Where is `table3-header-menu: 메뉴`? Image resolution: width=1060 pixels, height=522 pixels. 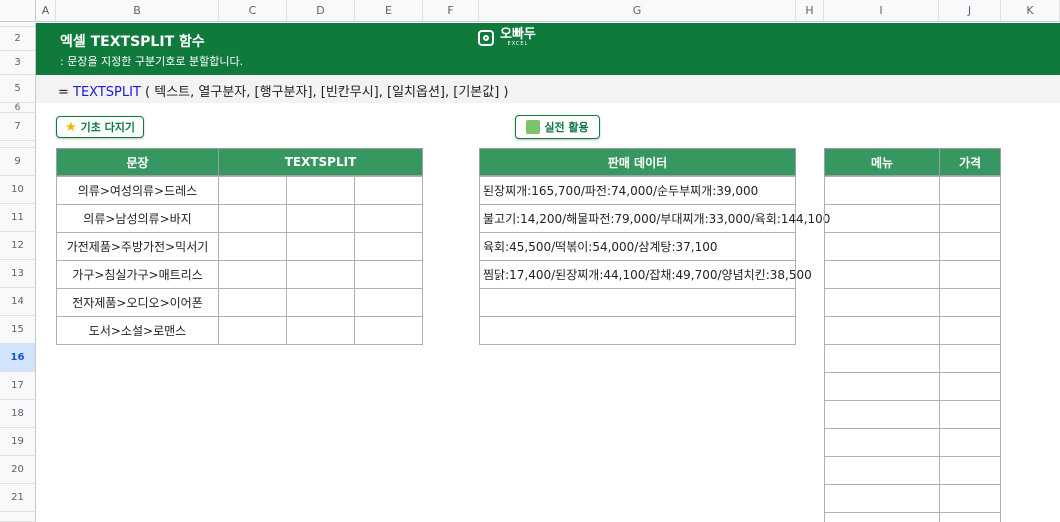
table3-header-menu: 메뉴 is located at coordinates (882, 162).